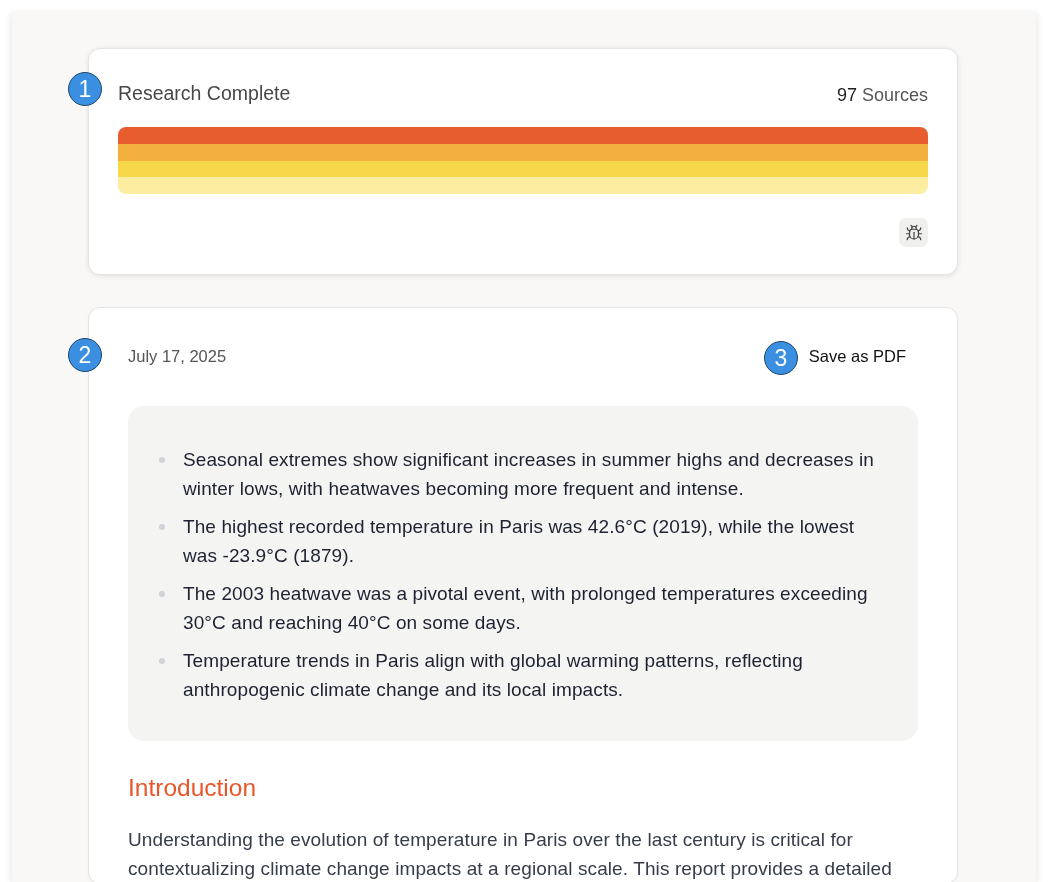  What do you see at coordinates (529, 474) in the screenshot?
I see `summary-item: Seasonal extremes show significant increases in summer highs and decreases in winter lows, with heatwaves becoming more frequent and intense.` at bounding box center [529, 474].